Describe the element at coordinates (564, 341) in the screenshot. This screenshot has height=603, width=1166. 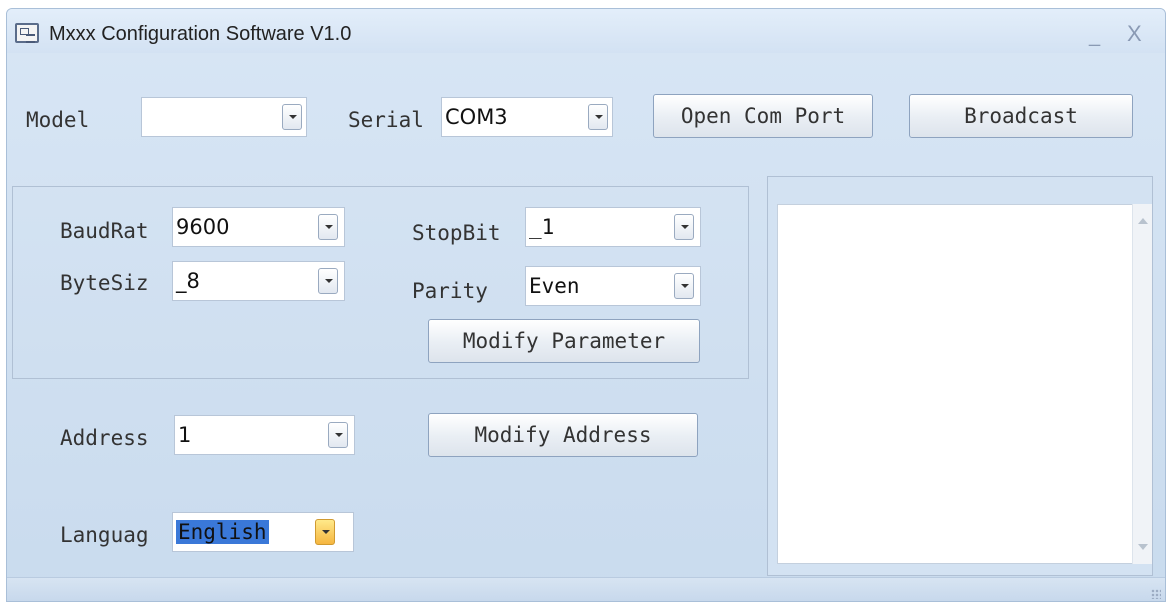
I see `modify-parameter-button: Modify Parameter` at that location.